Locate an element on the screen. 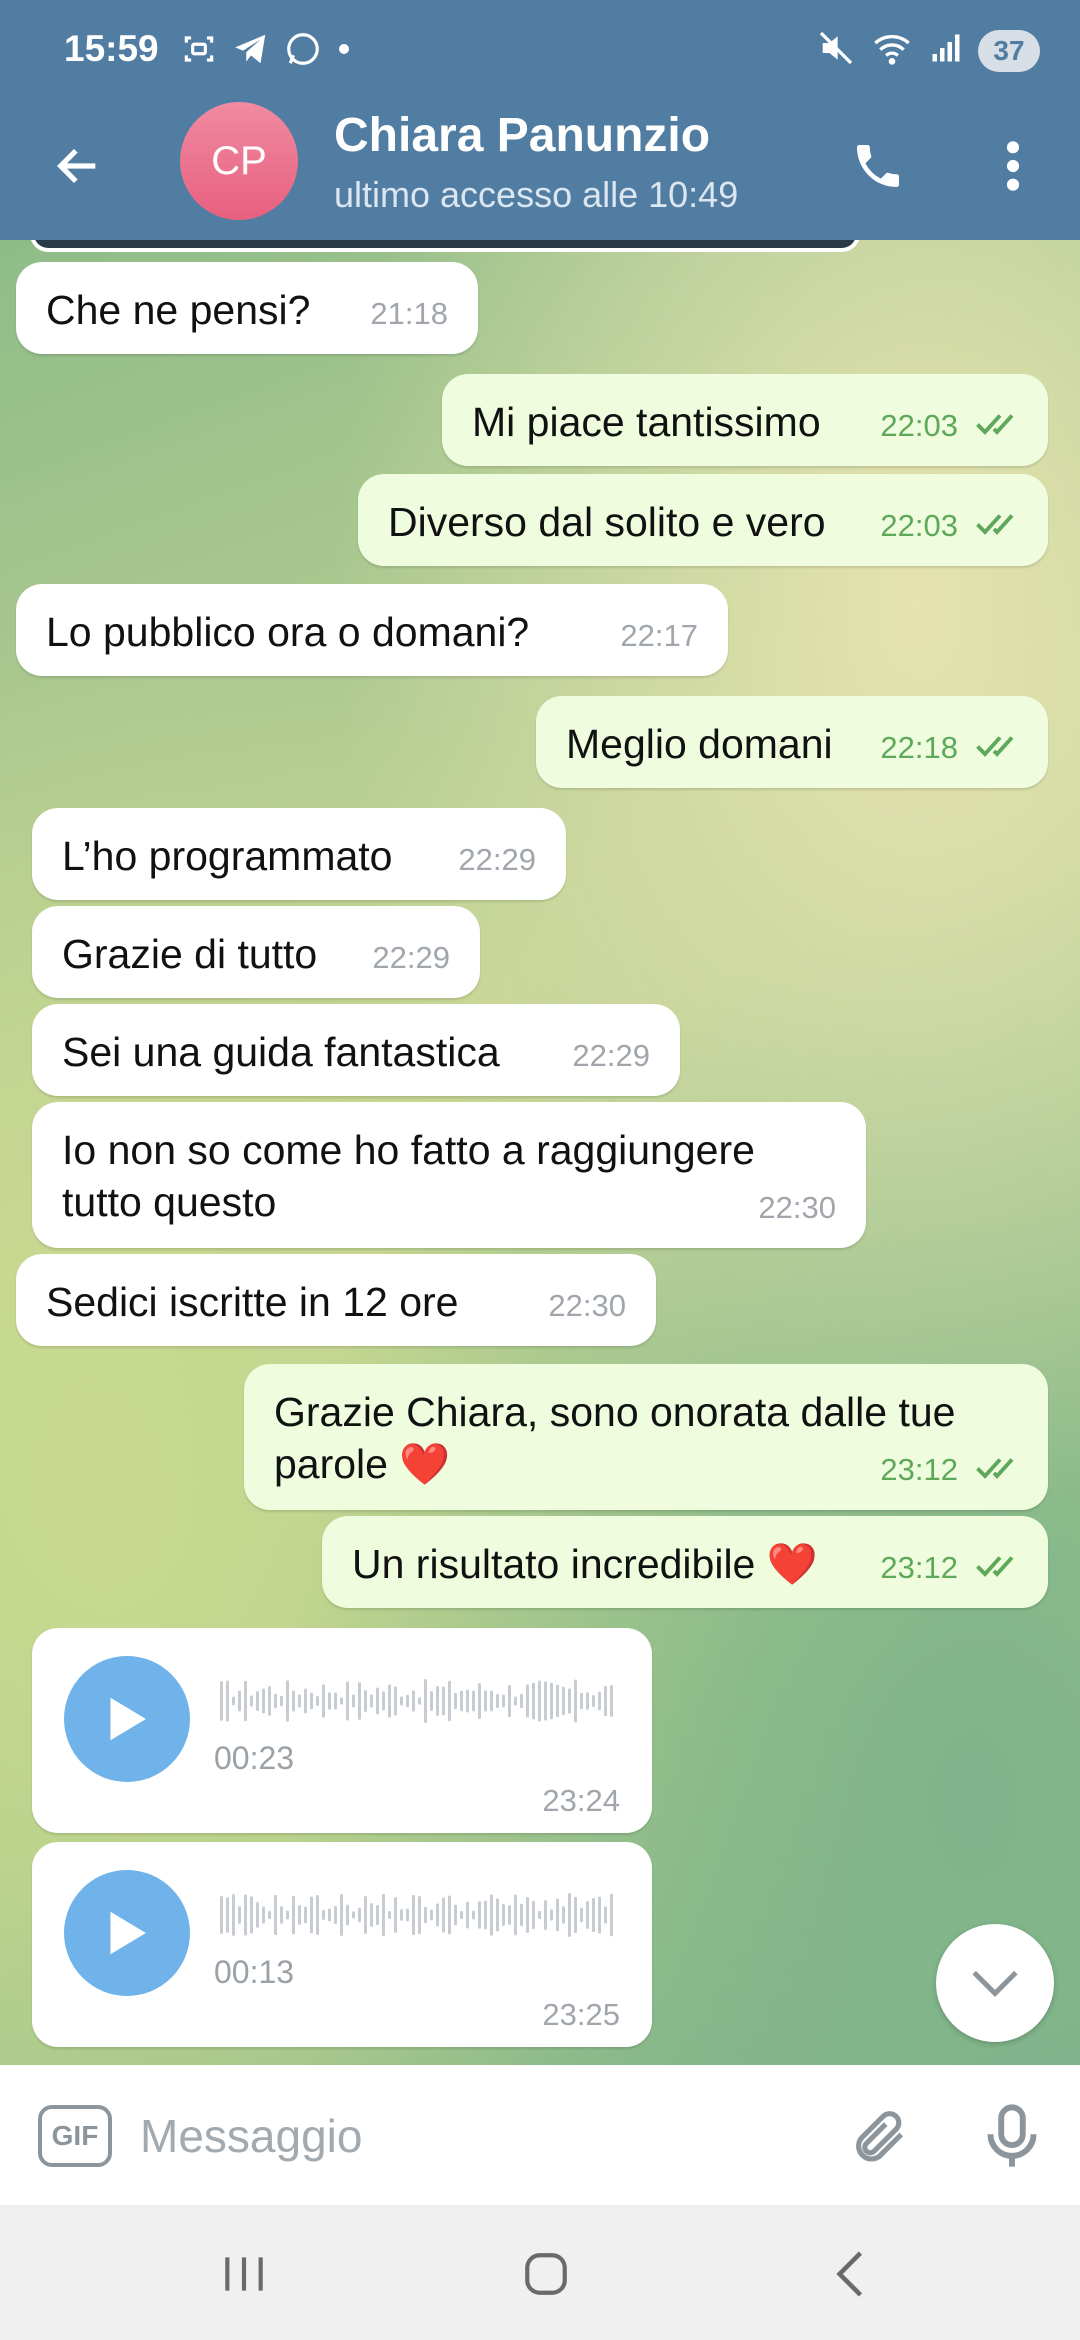 Image resolution: width=1080 pixels, height=2340 pixels. message-time: 21:18 is located at coordinates (409, 313).